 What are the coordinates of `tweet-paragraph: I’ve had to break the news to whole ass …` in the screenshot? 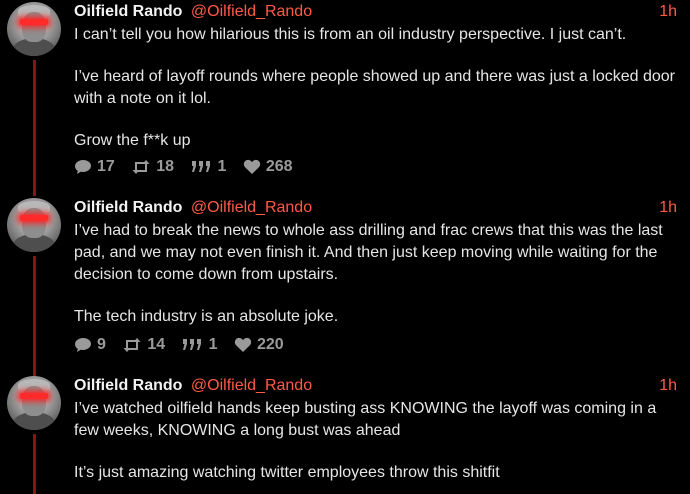 It's located at (368, 252).